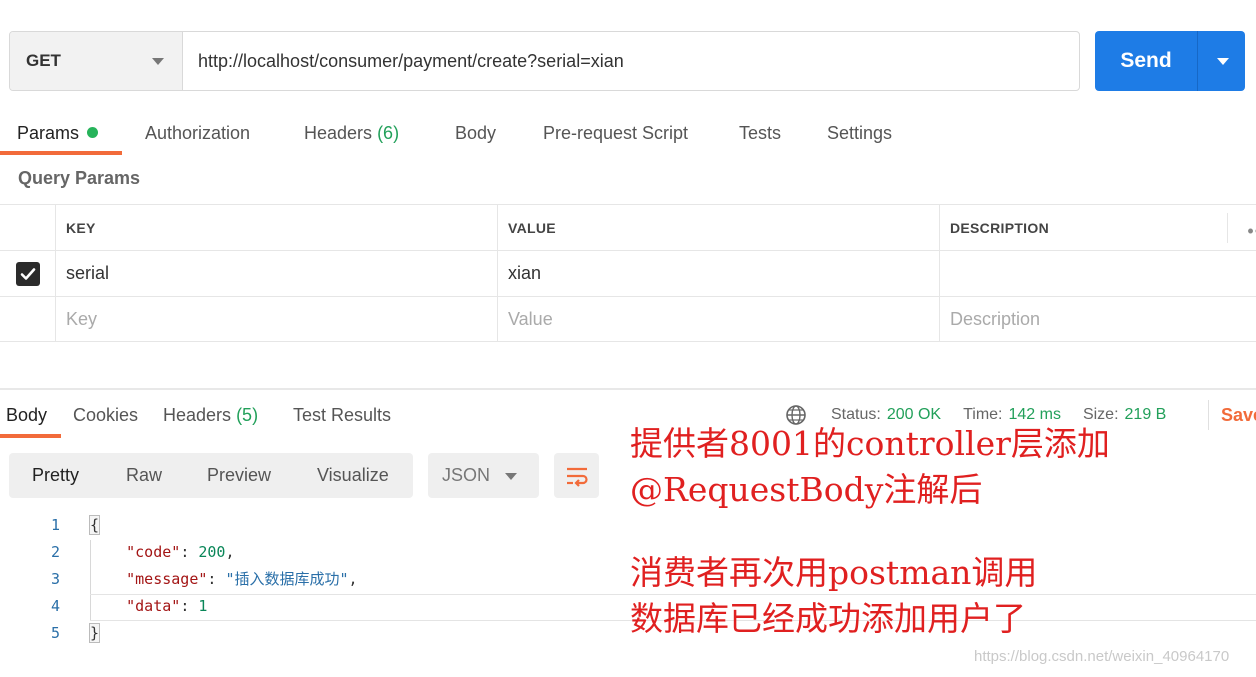 The width and height of the screenshot is (1256, 677). I want to click on view-raw-button: Raw, so click(144, 475).